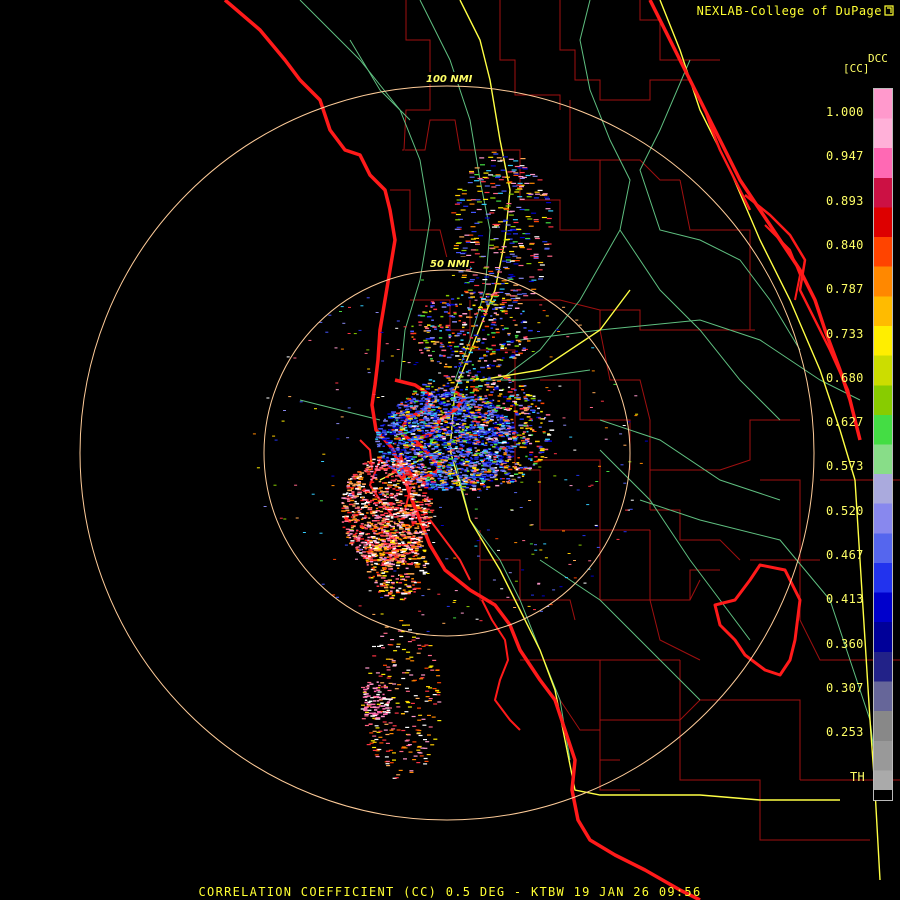  I want to click on legend-label: 1.000, so click(845, 112).